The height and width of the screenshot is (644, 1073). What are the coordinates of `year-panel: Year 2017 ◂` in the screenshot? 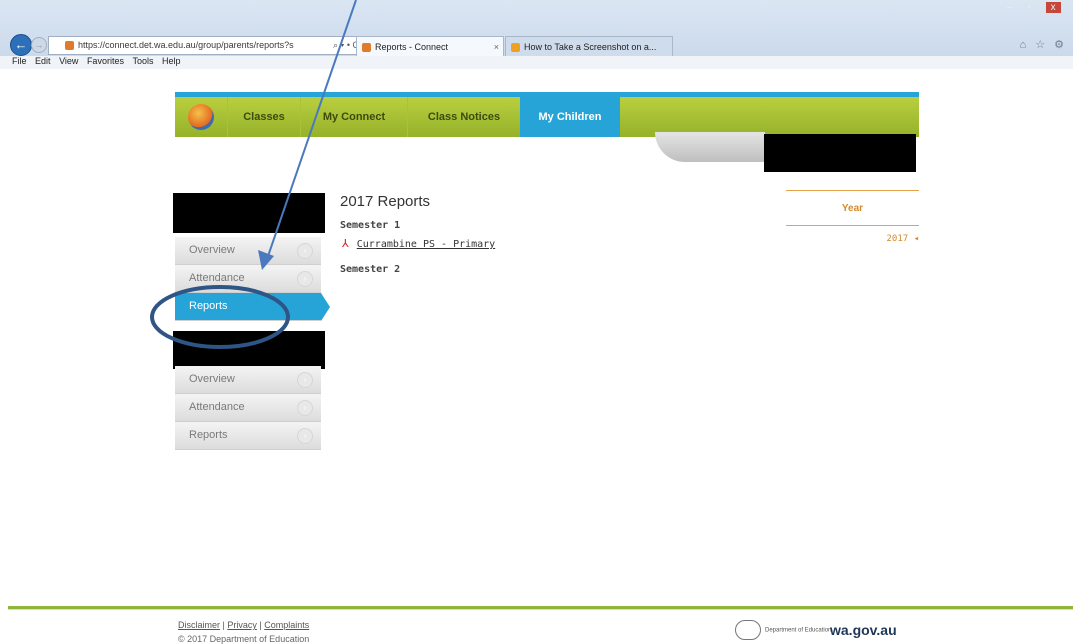 It's located at (852, 217).